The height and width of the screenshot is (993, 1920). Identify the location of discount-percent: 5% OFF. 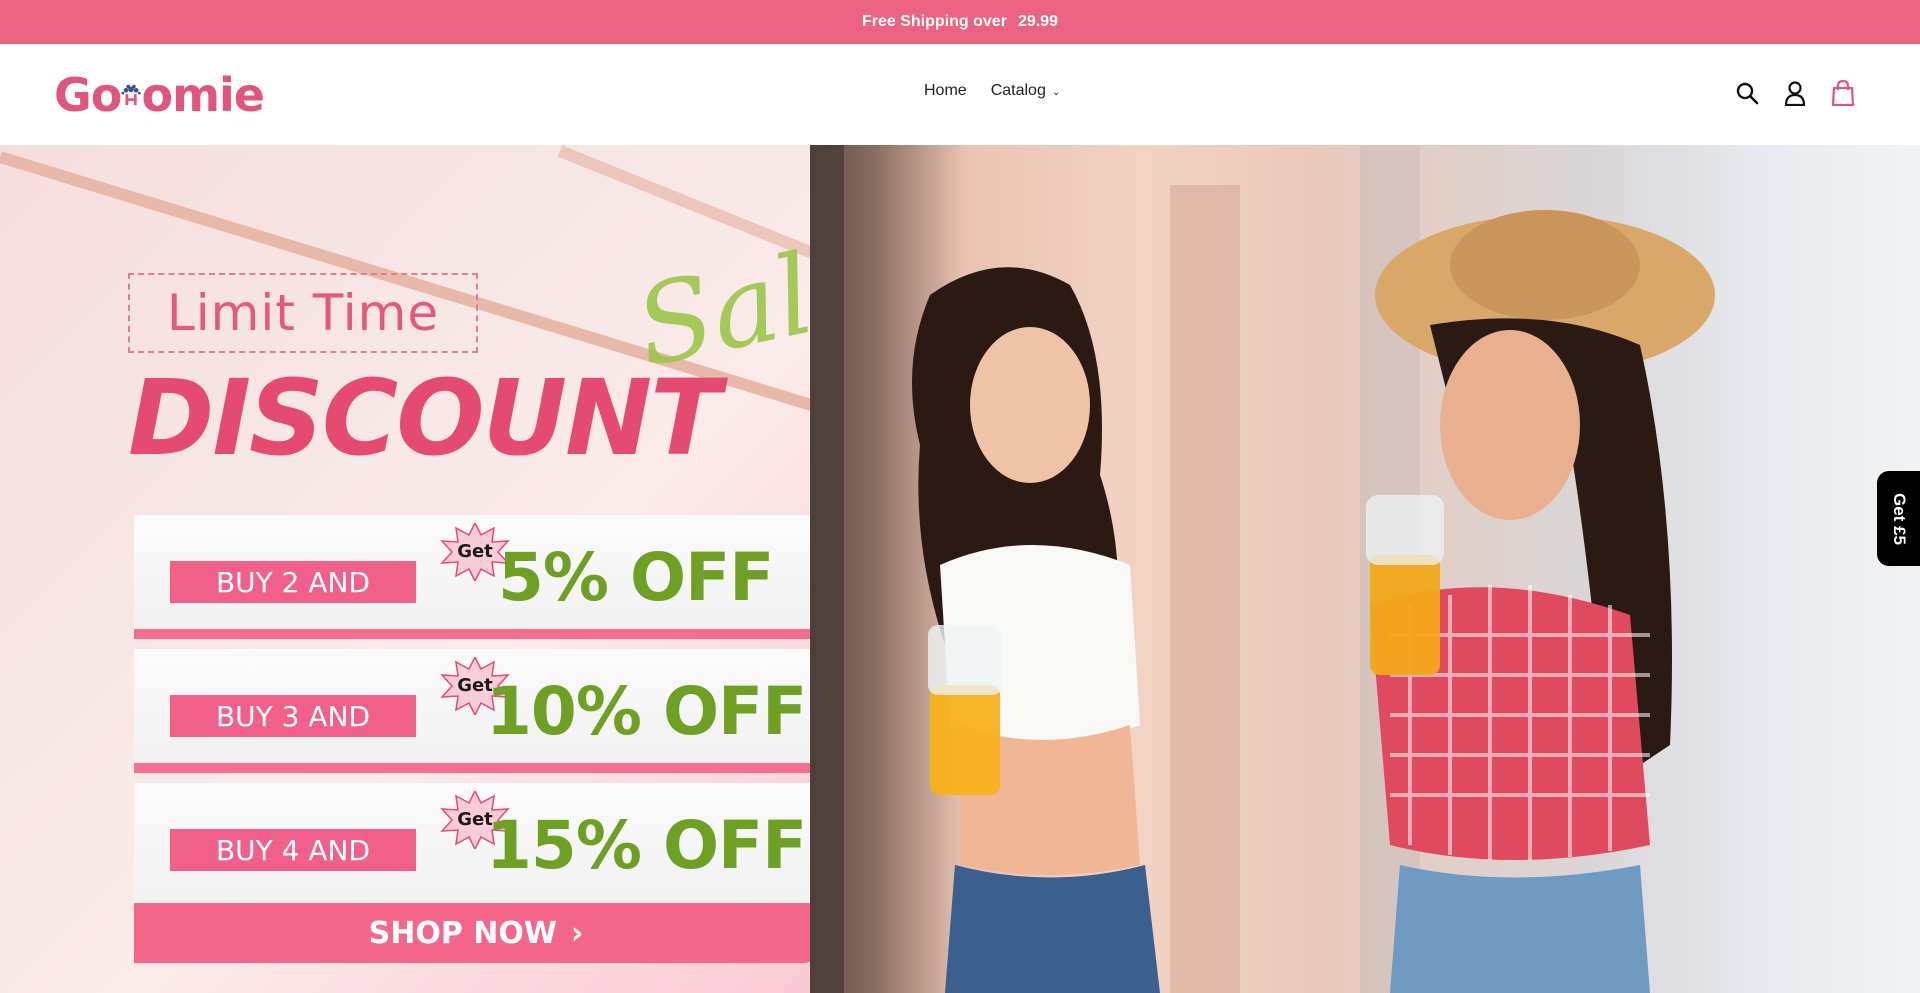
(636, 577).